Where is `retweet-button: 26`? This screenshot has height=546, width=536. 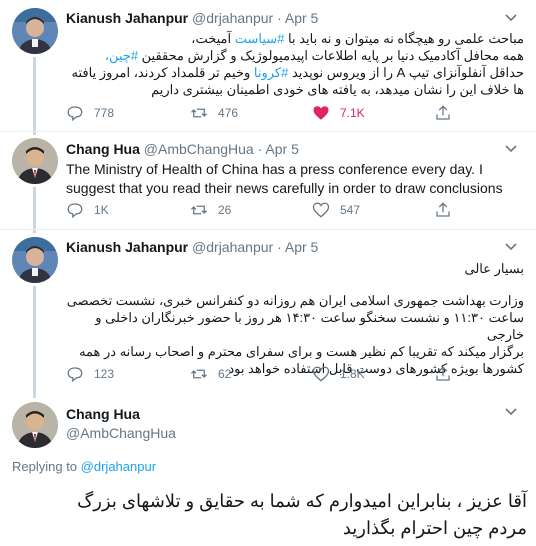
retweet-button: 26 is located at coordinates (210, 210).